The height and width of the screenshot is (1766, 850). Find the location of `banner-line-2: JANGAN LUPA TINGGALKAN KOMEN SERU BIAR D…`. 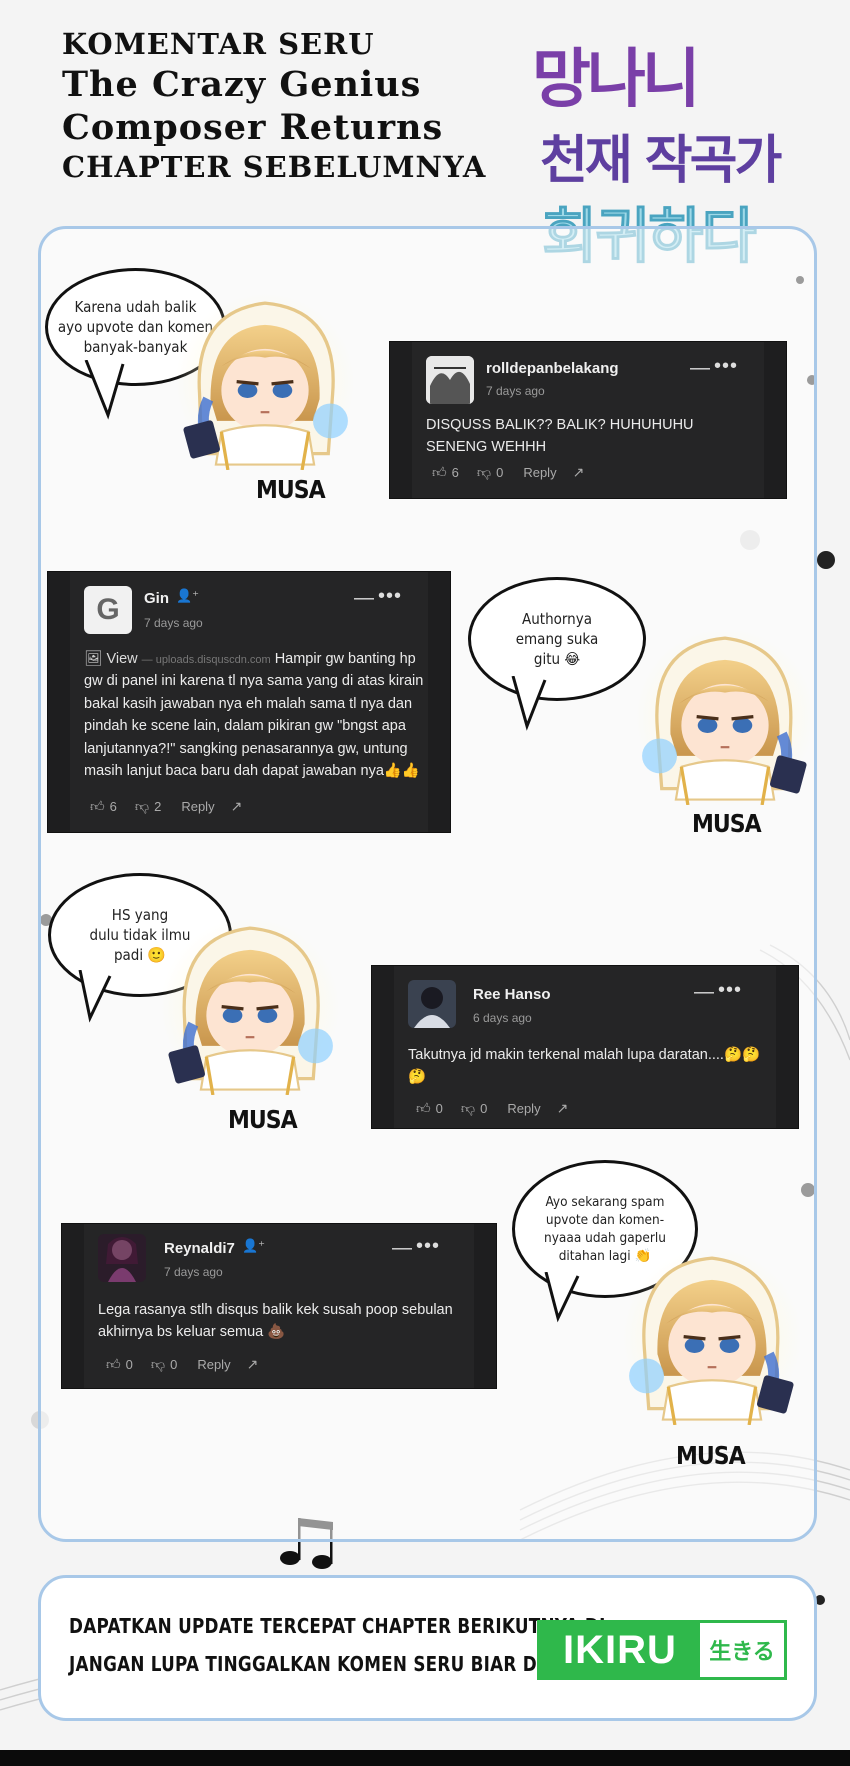

banner-line-2: JANGAN LUPA TINGGALKAN KOMEN SERU BIAR D… is located at coordinates (339, 1664).